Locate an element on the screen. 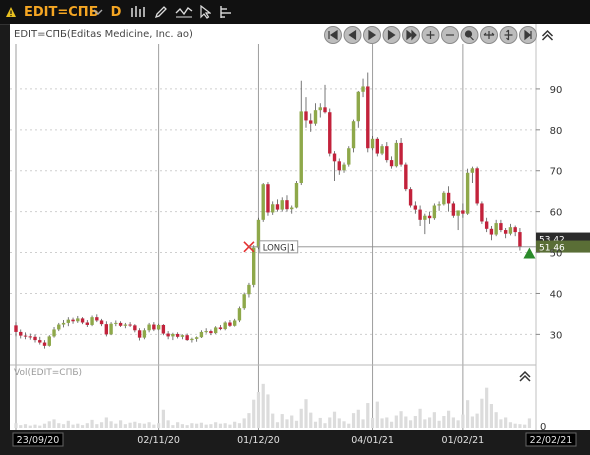 Image resolution: width=590 pixels, height=455 pixels. y-tick-label: 60 is located at coordinates (556, 213).